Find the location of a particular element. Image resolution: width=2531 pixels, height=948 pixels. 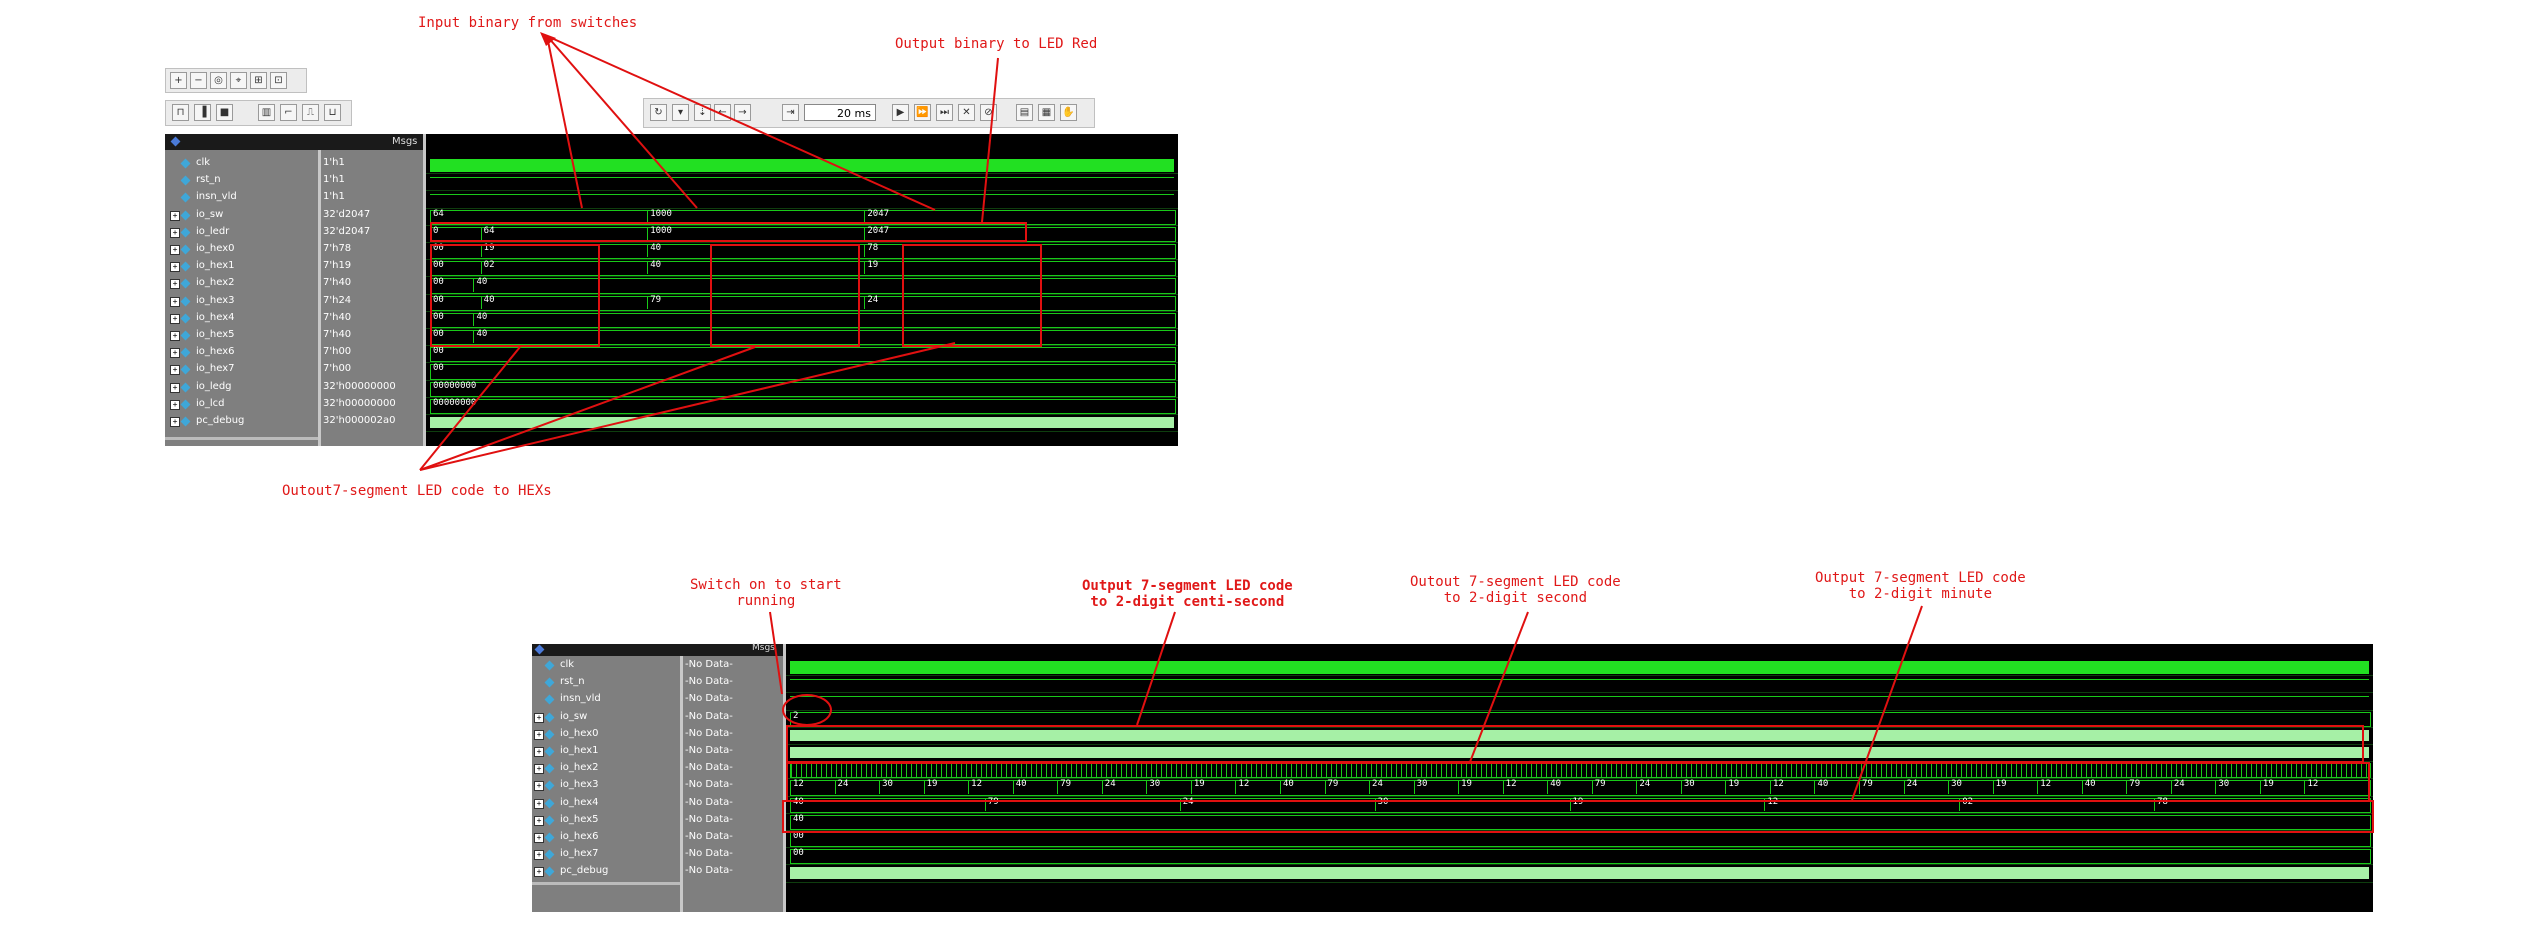

annotation-switch-on-line2: running is located at coordinates (766, 601).